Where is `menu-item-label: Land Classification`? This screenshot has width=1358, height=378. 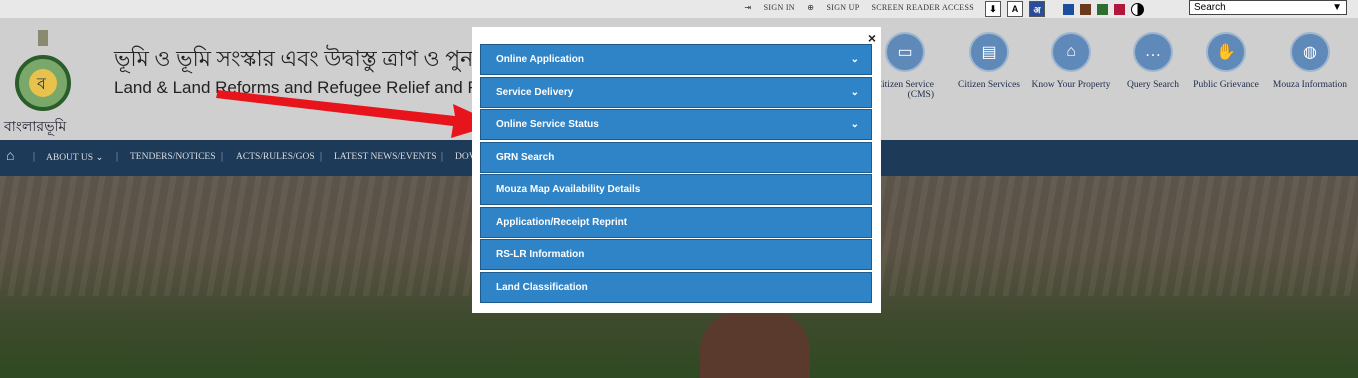
menu-item-label: Land Classification is located at coordinates (542, 287).